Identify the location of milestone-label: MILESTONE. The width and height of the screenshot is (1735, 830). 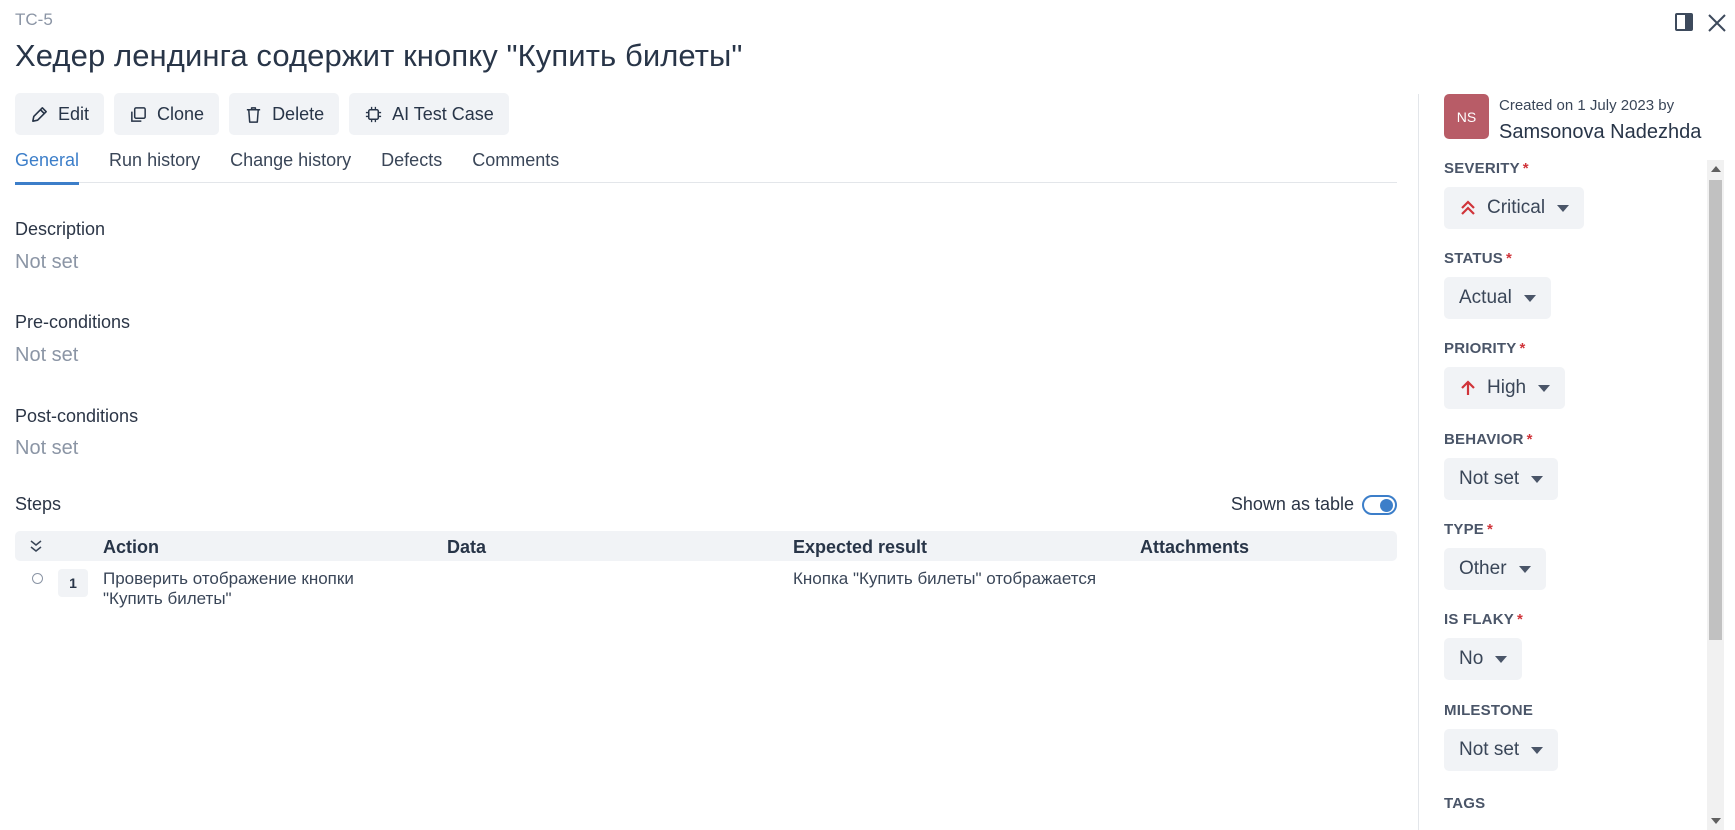
(1489, 710).